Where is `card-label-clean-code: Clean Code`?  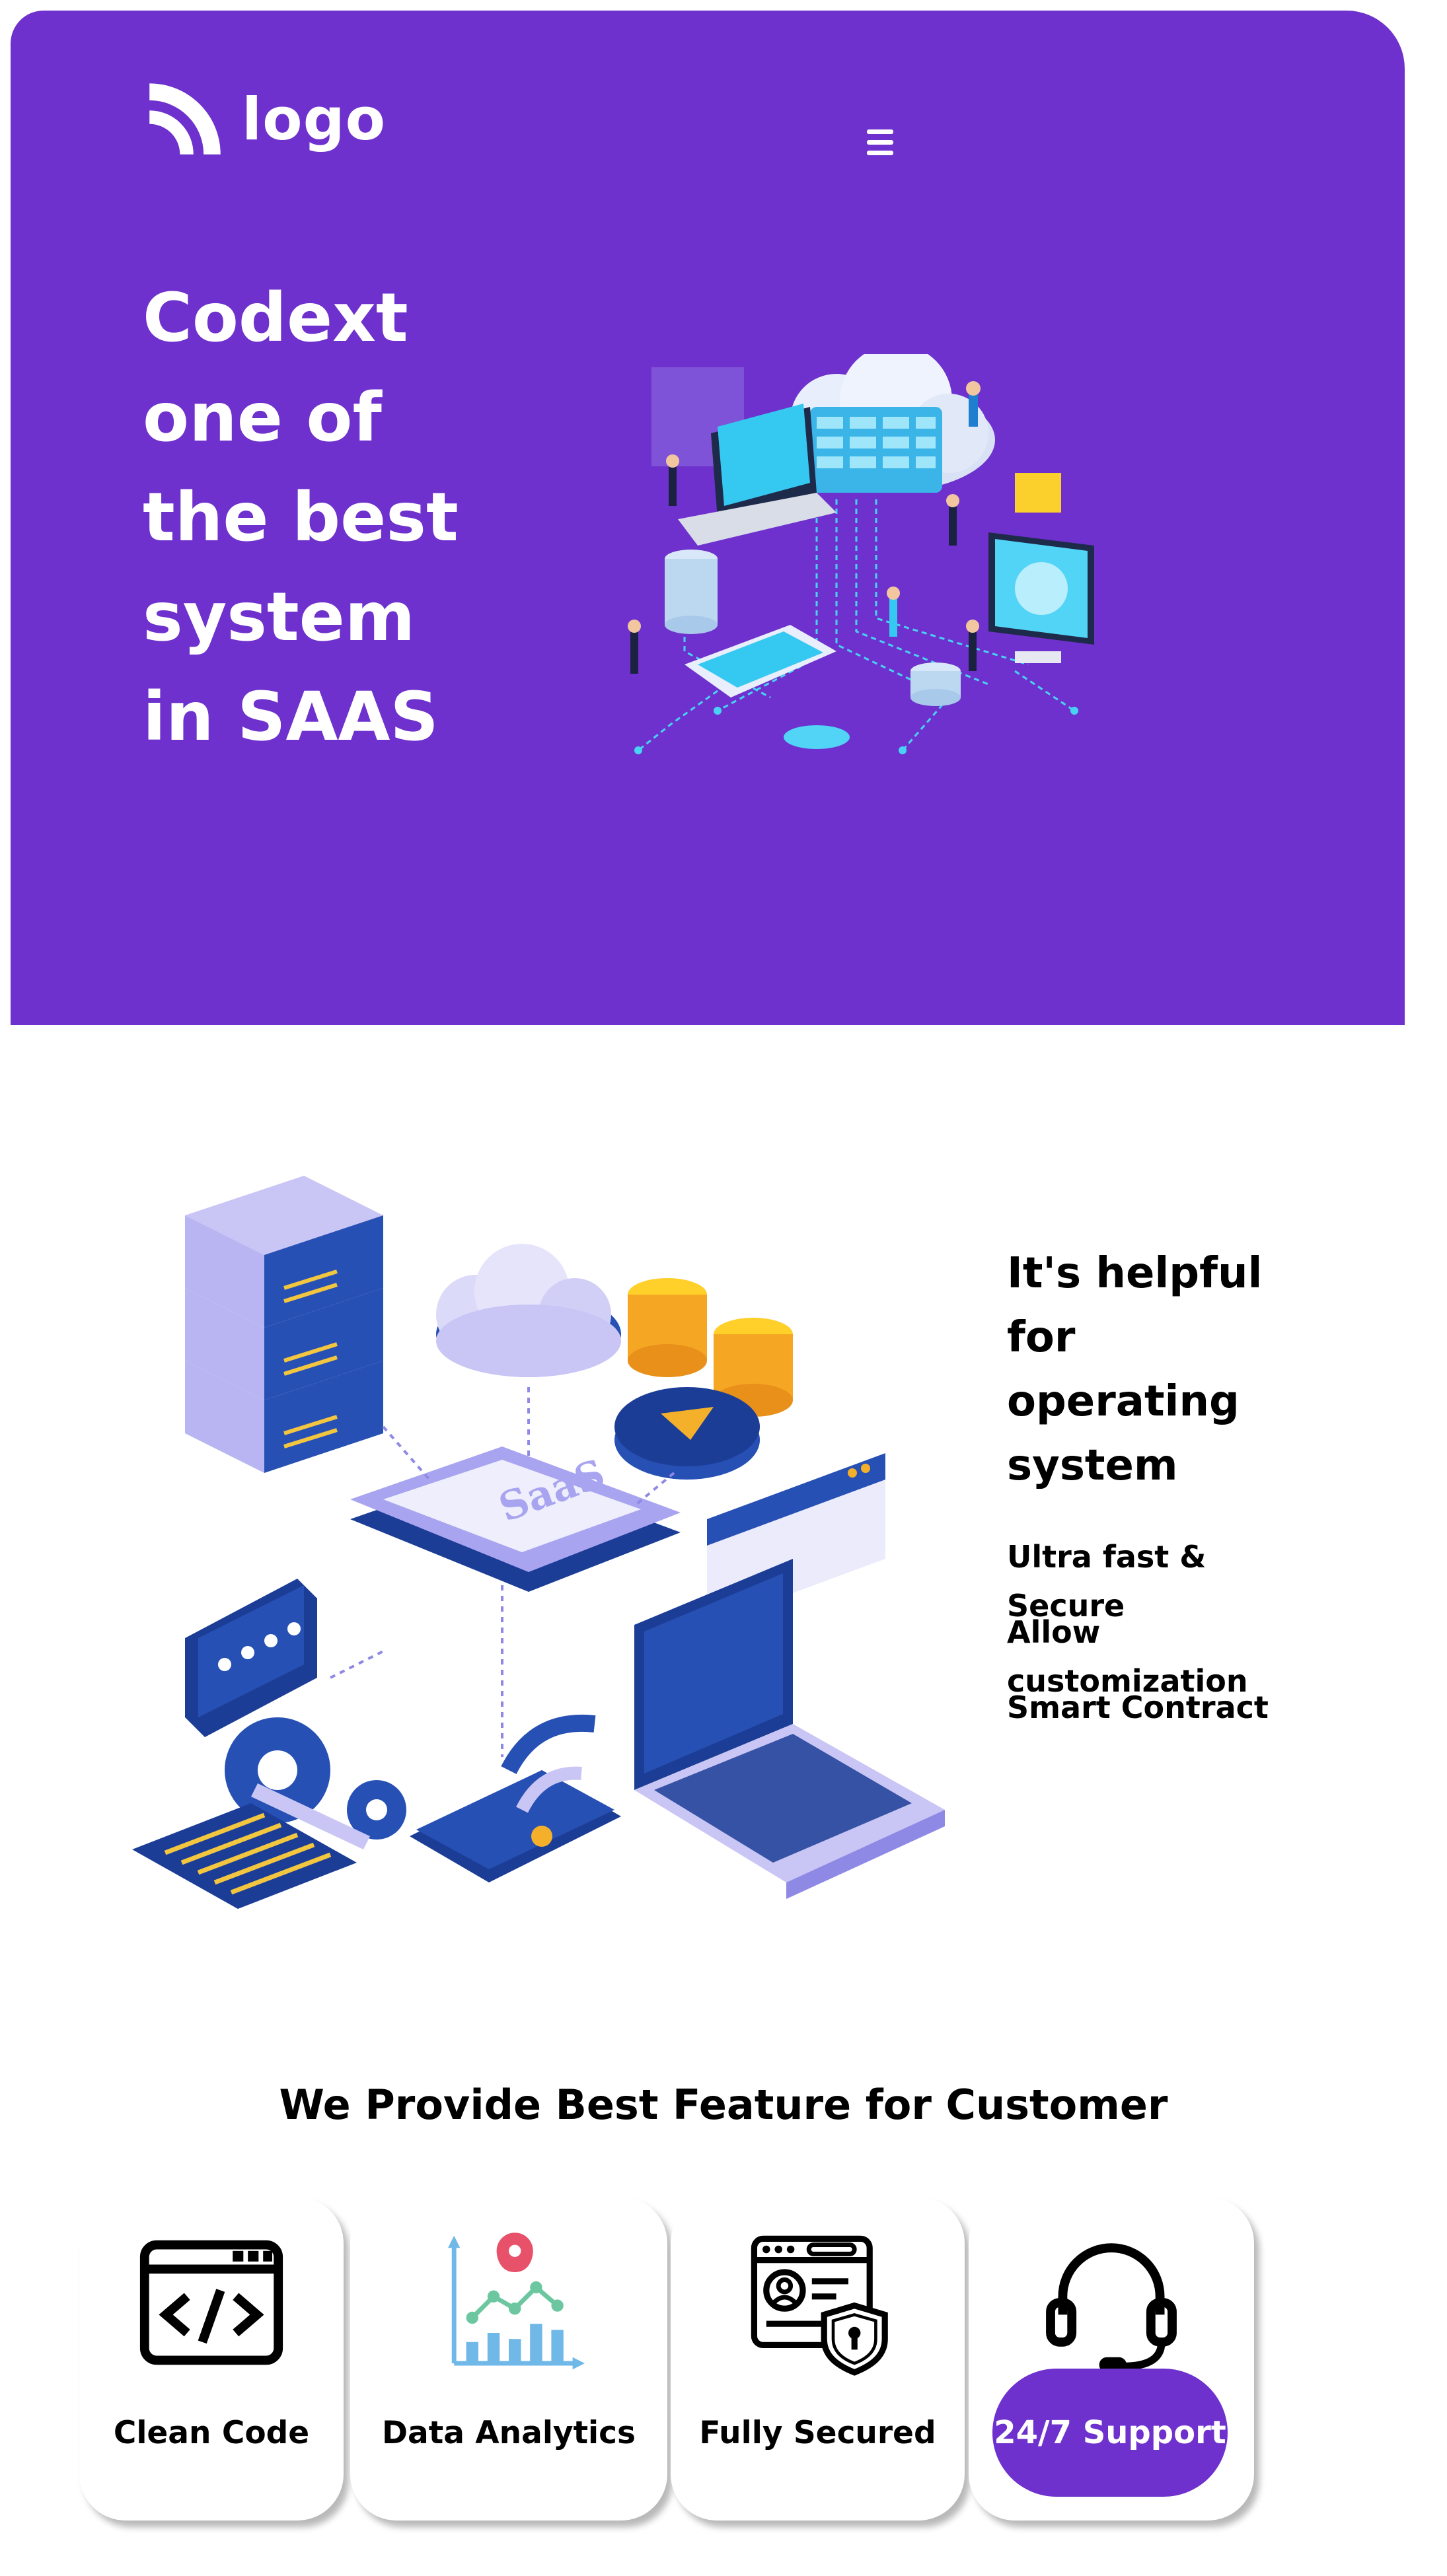
card-label-clean-code: Clean Code is located at coordinates (211, 2433).